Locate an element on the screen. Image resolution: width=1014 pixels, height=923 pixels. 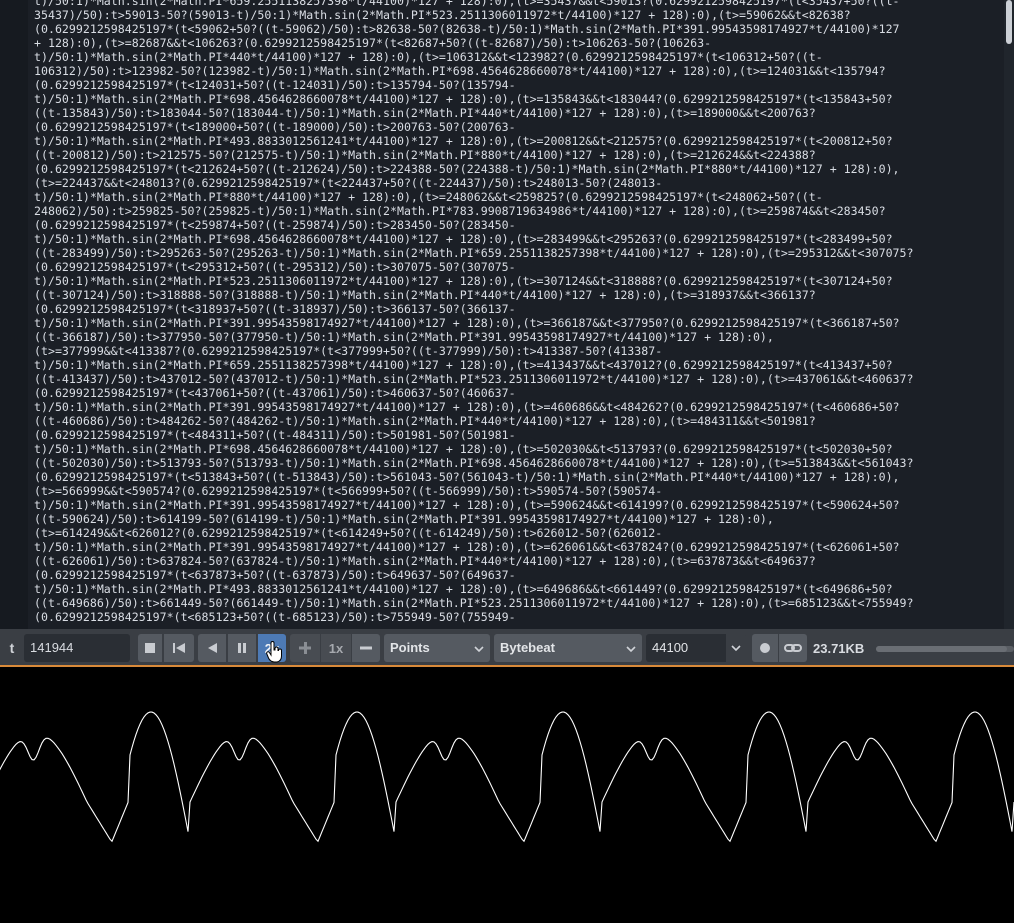
code-size-label: 23.71KB is located at coordinates (839, 648).